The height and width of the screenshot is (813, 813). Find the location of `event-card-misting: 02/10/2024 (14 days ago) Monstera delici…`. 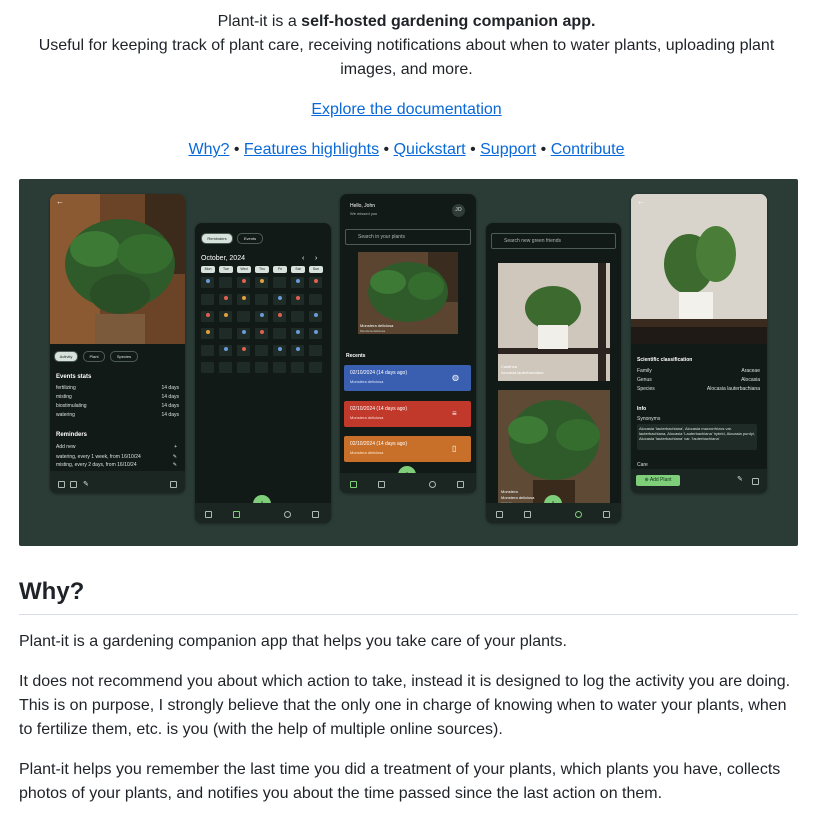

event-card-misting: 02/10/2024 (14 days ago) Monstera delici… is located at coordinates (407, 449).